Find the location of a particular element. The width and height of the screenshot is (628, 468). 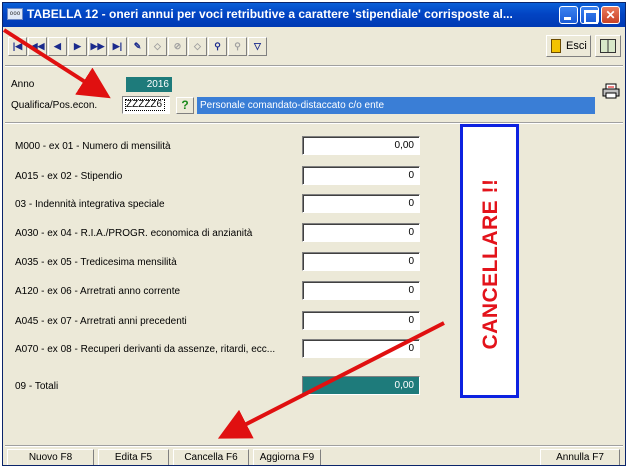

clear-filter-icon: ▽ is located at coordinates (257, 46).